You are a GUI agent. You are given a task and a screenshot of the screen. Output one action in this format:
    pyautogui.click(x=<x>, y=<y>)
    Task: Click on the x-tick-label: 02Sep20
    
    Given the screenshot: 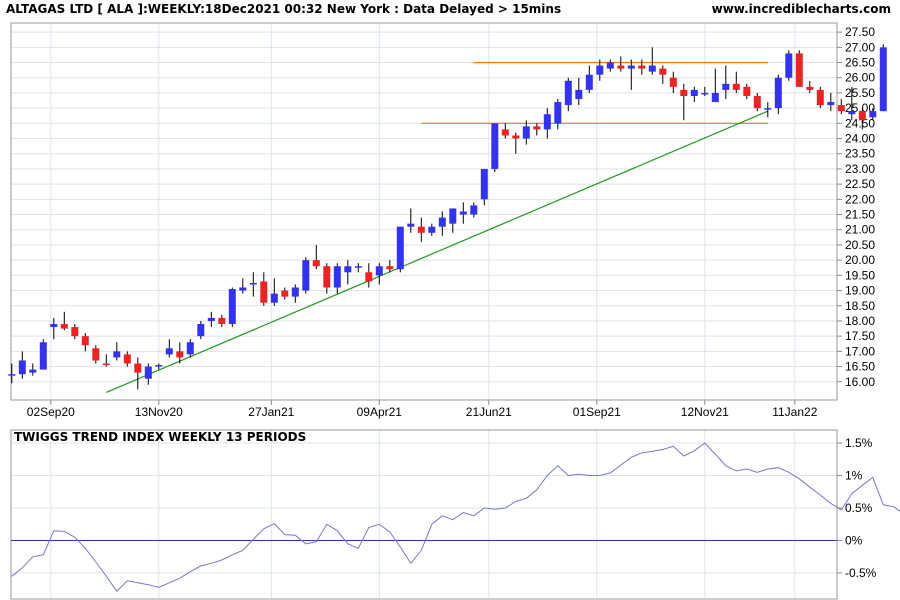 What is the action you would take?
    pyautogui.click(x=51, y=412)
    